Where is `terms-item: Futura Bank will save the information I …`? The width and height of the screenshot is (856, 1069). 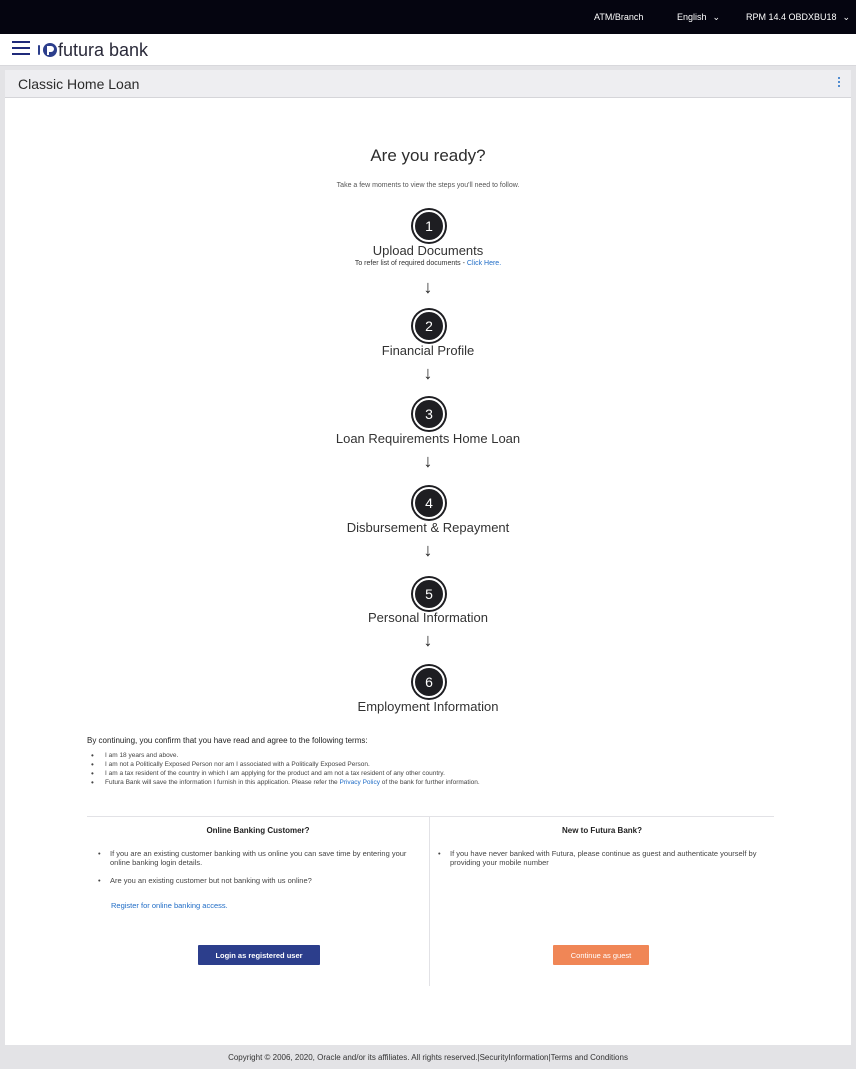 terms-item: Futura Bank will save the information I … is located at coordinates (285, 783).